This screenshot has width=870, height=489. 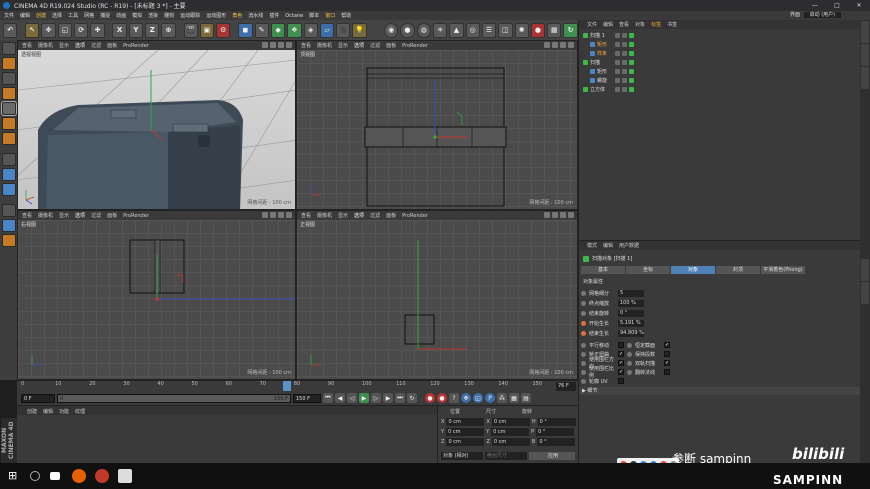 What do you see at coordinates (388, 398) in the screenshot?
I see `next-key-icon: ▶` at bounding box center [388, 398].